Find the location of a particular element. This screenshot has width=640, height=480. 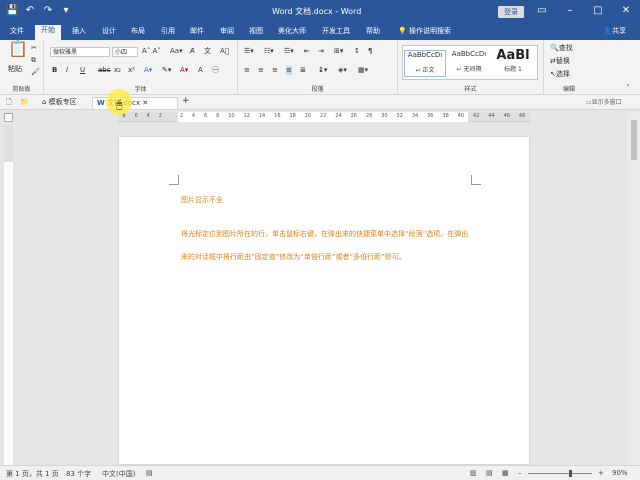

tab-layout: 布局 is located at coordinates (138, 33).